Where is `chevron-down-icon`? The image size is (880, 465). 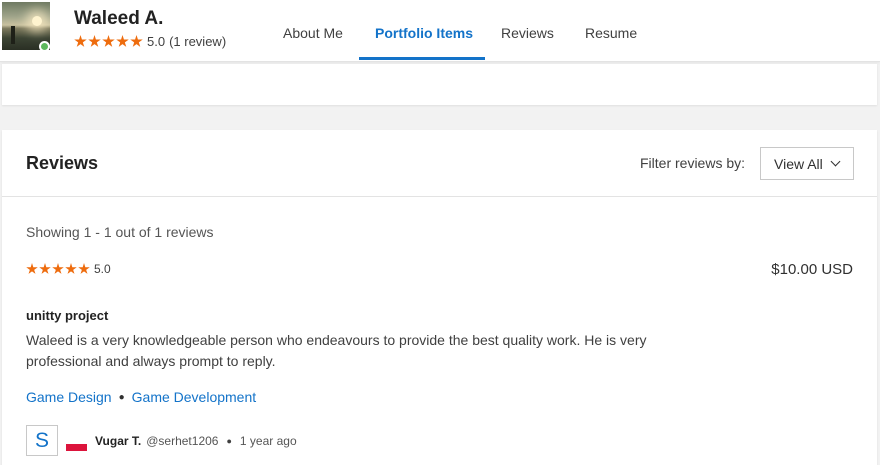 chevron-down-icon is located at coordinates (835, 161).